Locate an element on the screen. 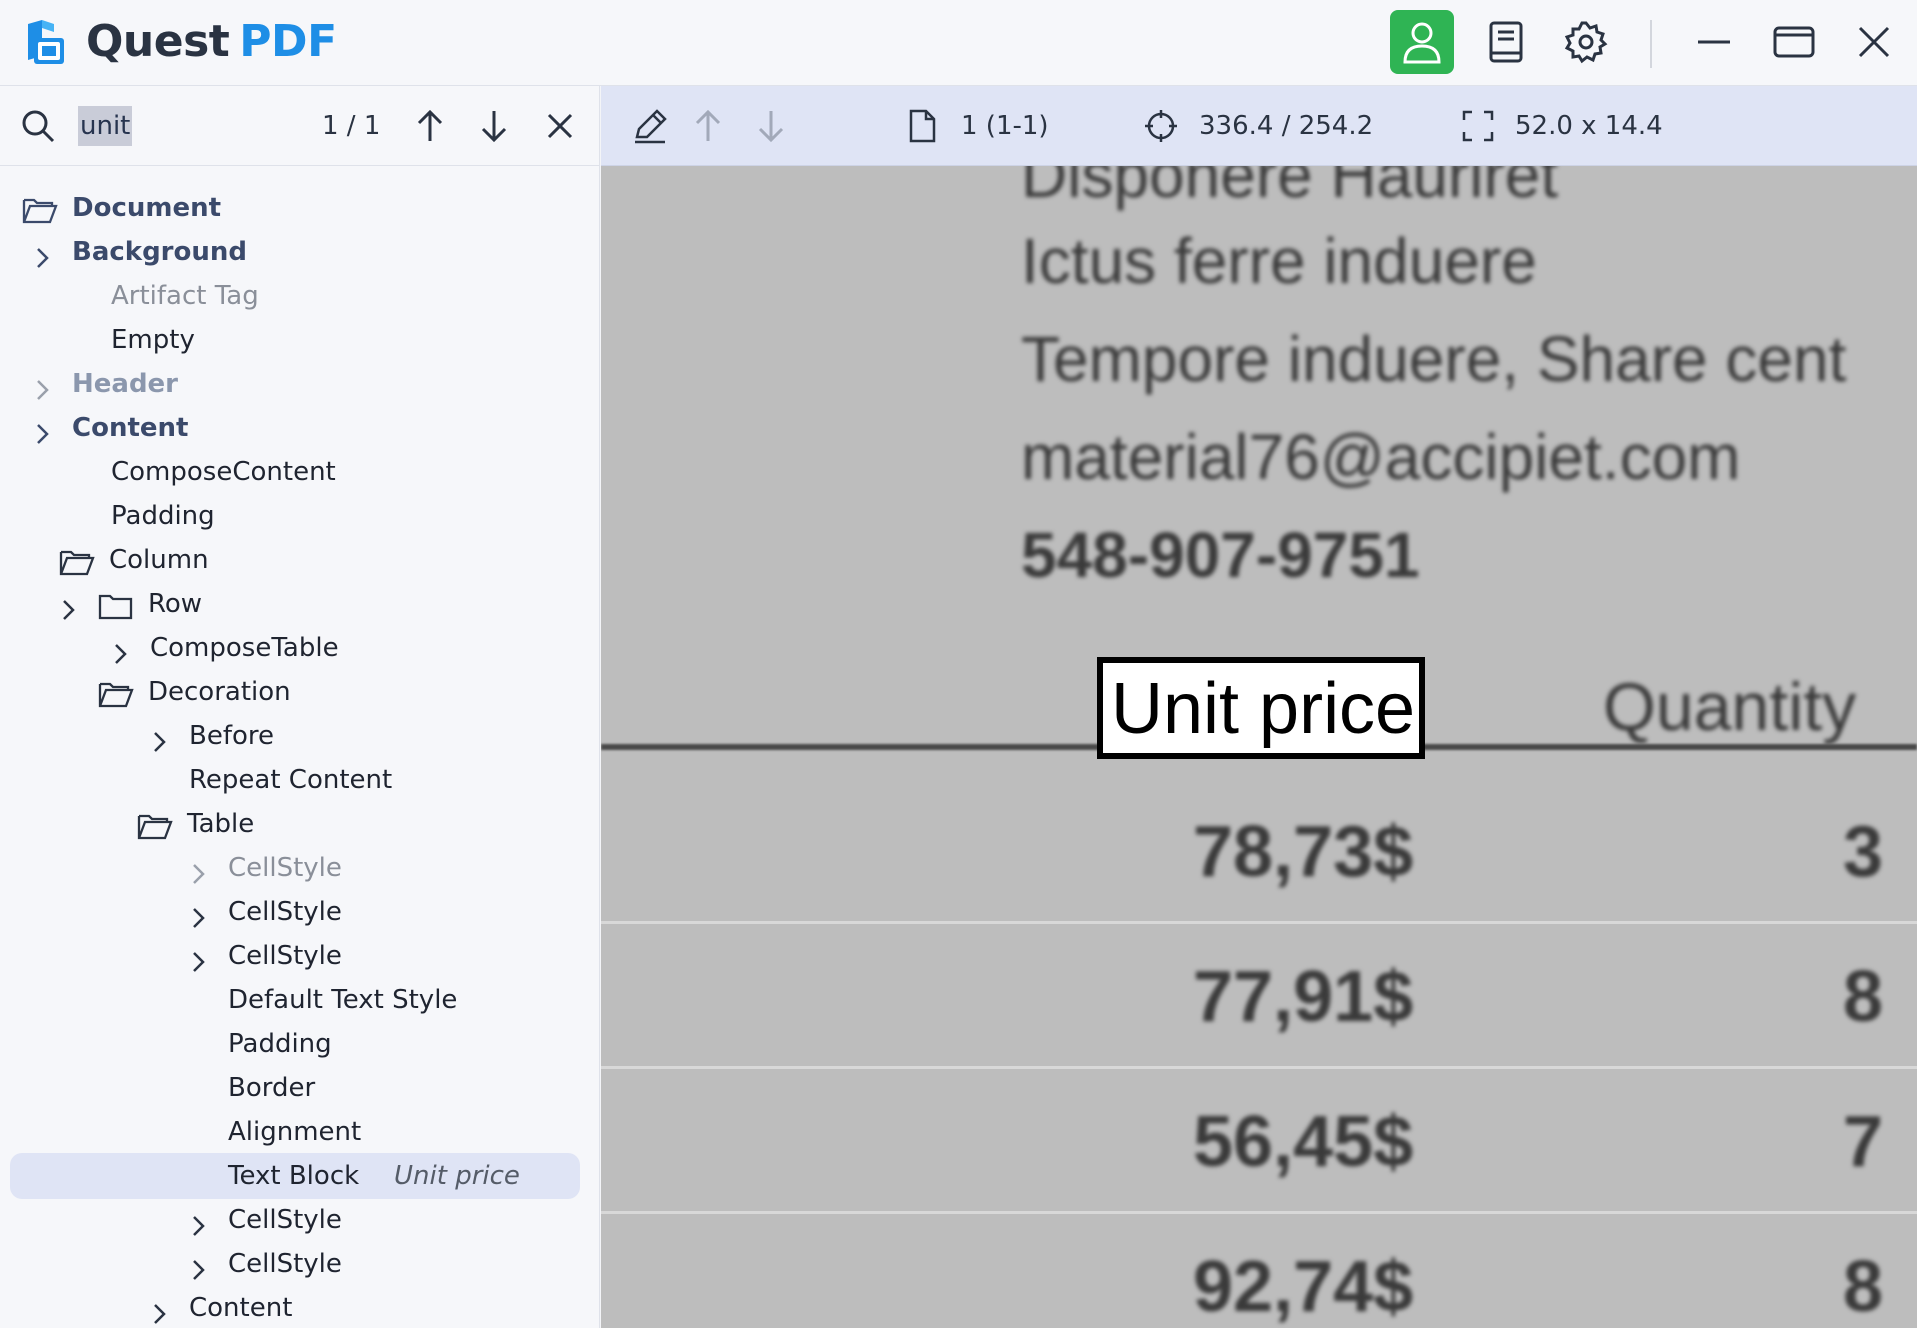 The width and height of the screenshot is (1917, 1328). clear-search-button is located at coordinates (560, 126).